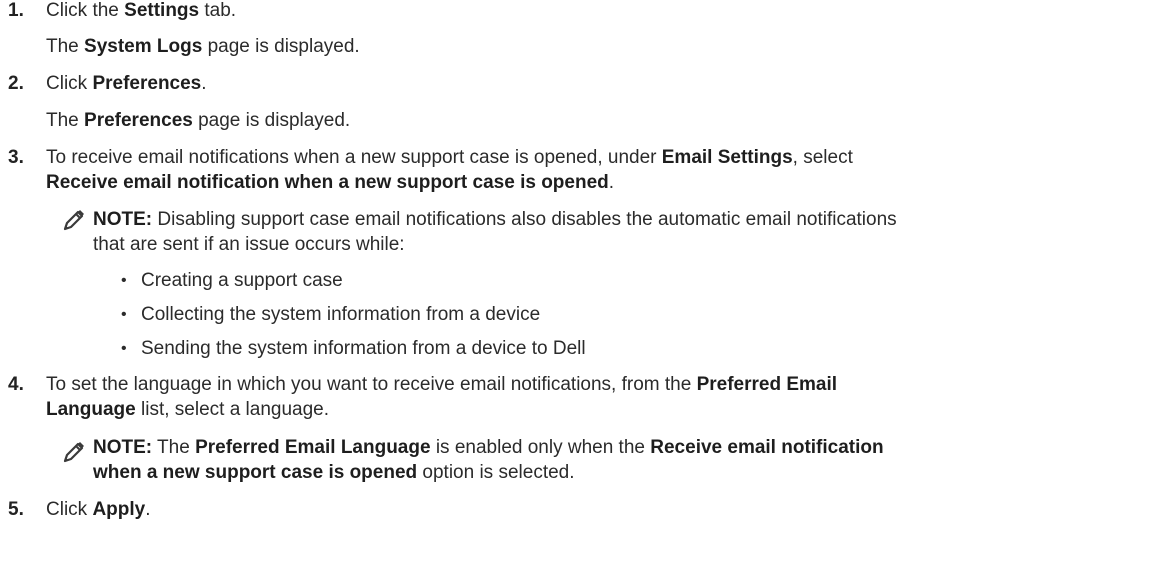  What do you see at coordinates (198, 120) in the screenshot?
I see `step-2-result: The Preferences page is displayed.` at bounding box center [198, 120].